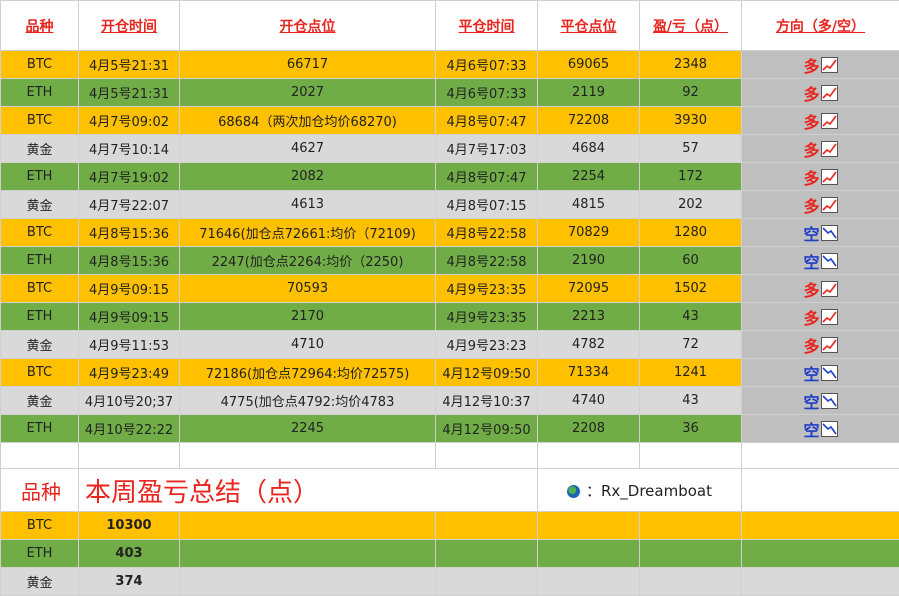 This screenshot has height=596, width=899. Describe the element at coordinates (589, 233) in the screenshot. I see `cell-close-price: 70829` at that location.